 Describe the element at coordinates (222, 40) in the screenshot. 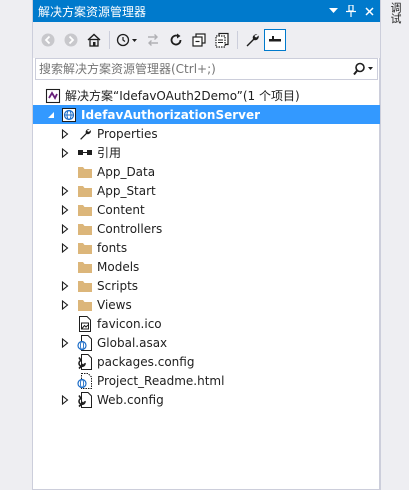

I see `show-all-files-icon` at that location.